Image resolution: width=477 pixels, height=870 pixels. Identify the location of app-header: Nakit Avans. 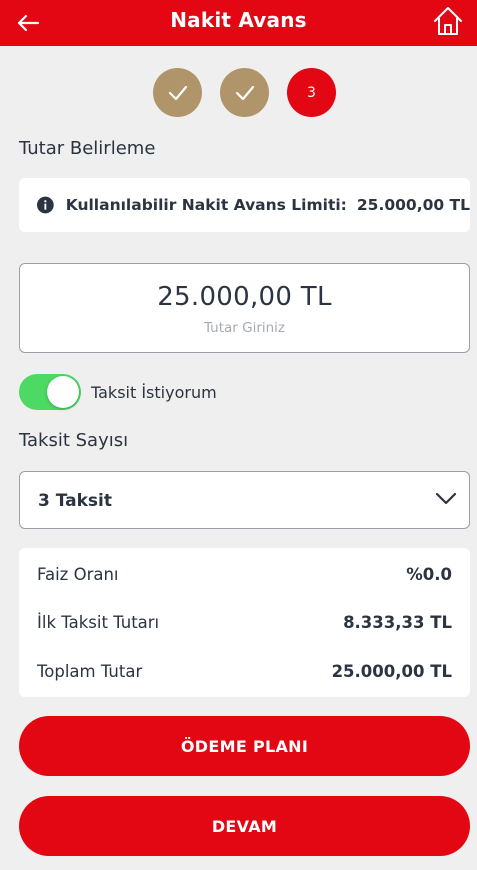
(238, 23).